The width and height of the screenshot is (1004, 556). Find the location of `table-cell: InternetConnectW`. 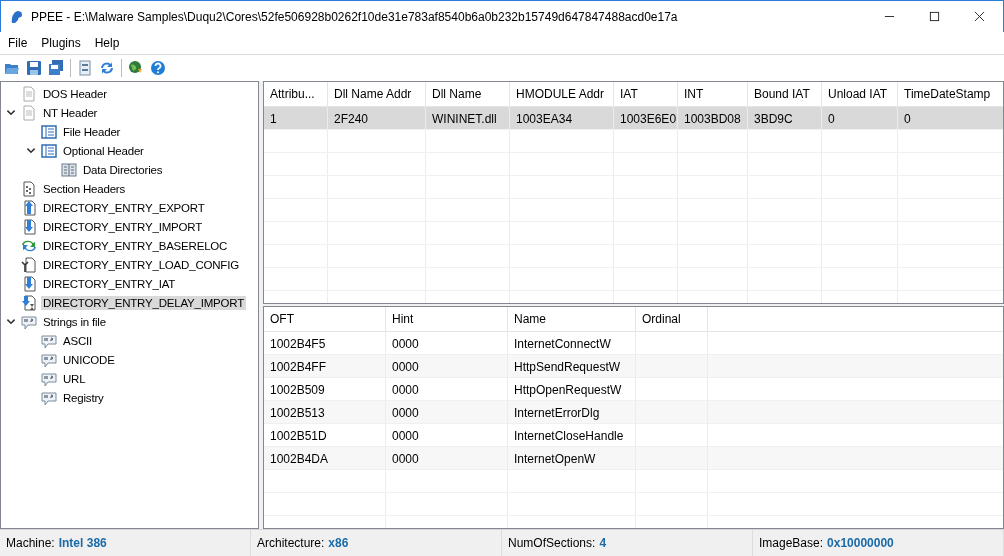

table-cell: InternetConnectW is located at coordinates (562, 344).